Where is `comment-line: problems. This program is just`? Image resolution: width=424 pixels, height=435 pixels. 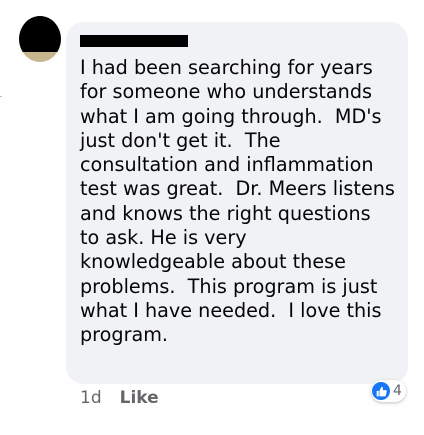
comment-line: problems. This program is just is located at coordinates (229, 286).